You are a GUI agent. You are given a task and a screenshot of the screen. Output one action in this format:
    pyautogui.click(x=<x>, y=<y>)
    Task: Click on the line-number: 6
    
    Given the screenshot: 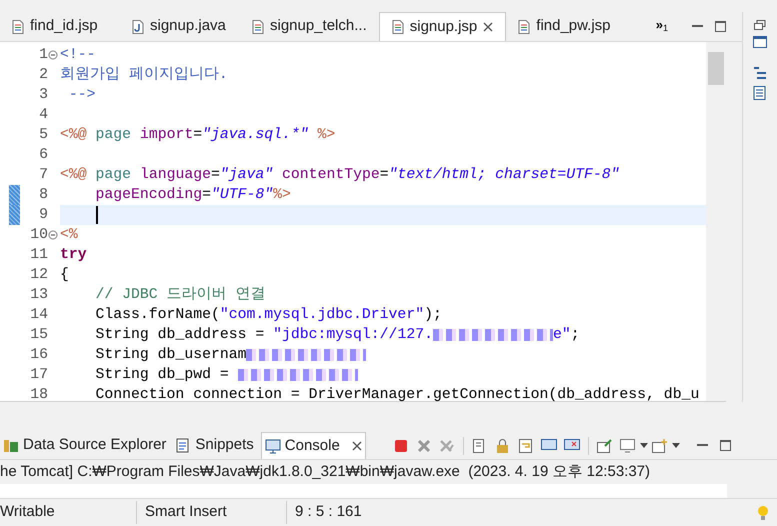 What is the action you would take?
    pyautogui.click(x=43, y=155)
    